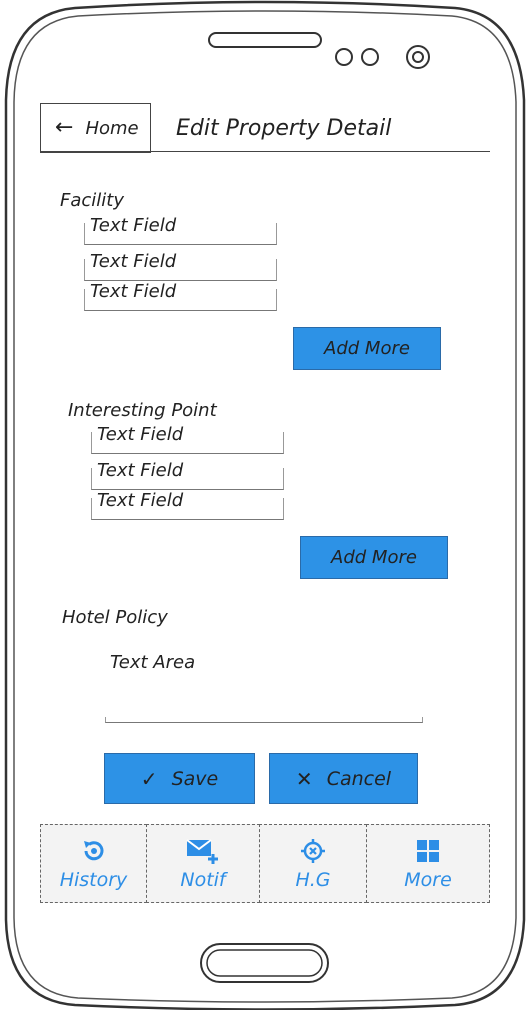  Describe the element at coordinates (195, 778) in the screenshot. I see `save-button-label: Save` at that location.